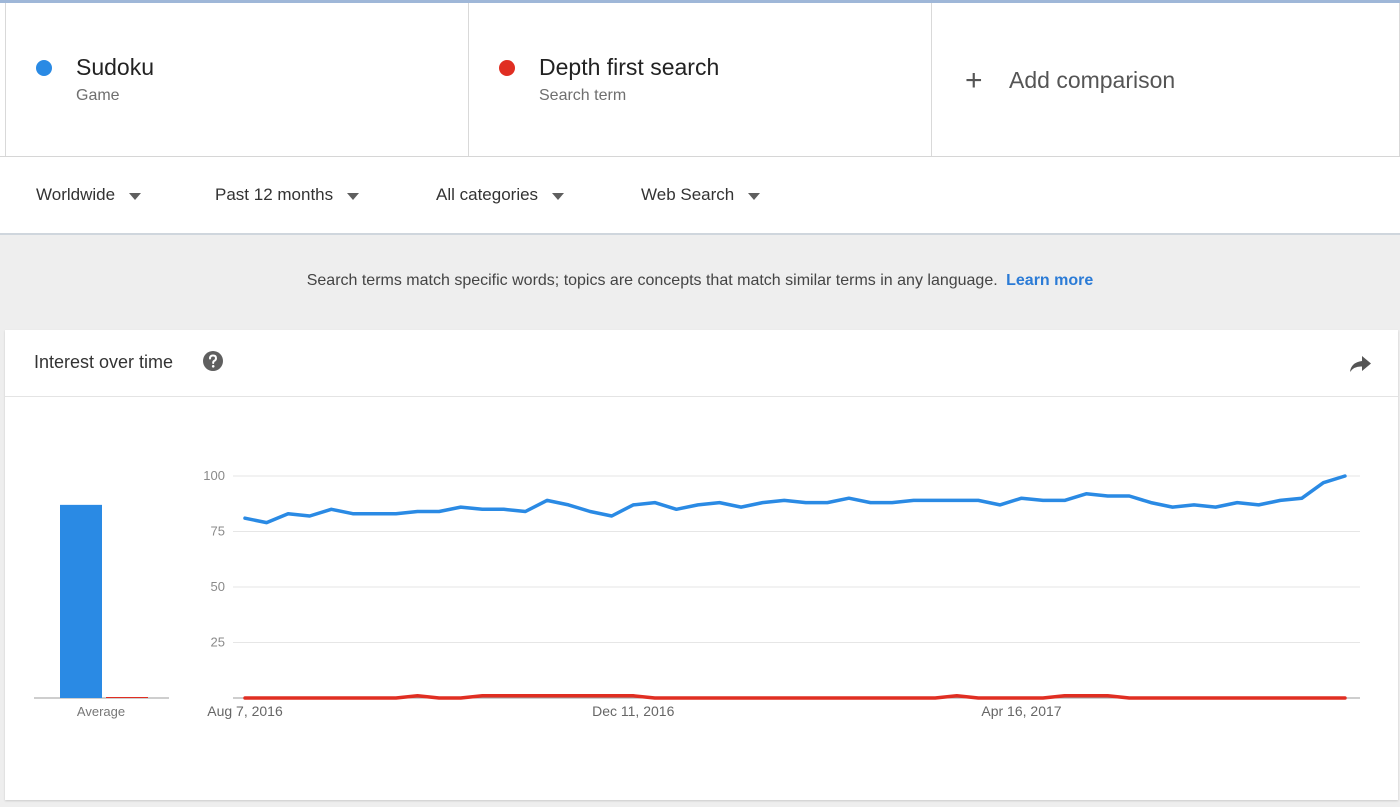 This screenshot has width=1400, height=807. Describe the element at coordinates (98, 95) in the screenshot. I see `term-type: Game` at that location.